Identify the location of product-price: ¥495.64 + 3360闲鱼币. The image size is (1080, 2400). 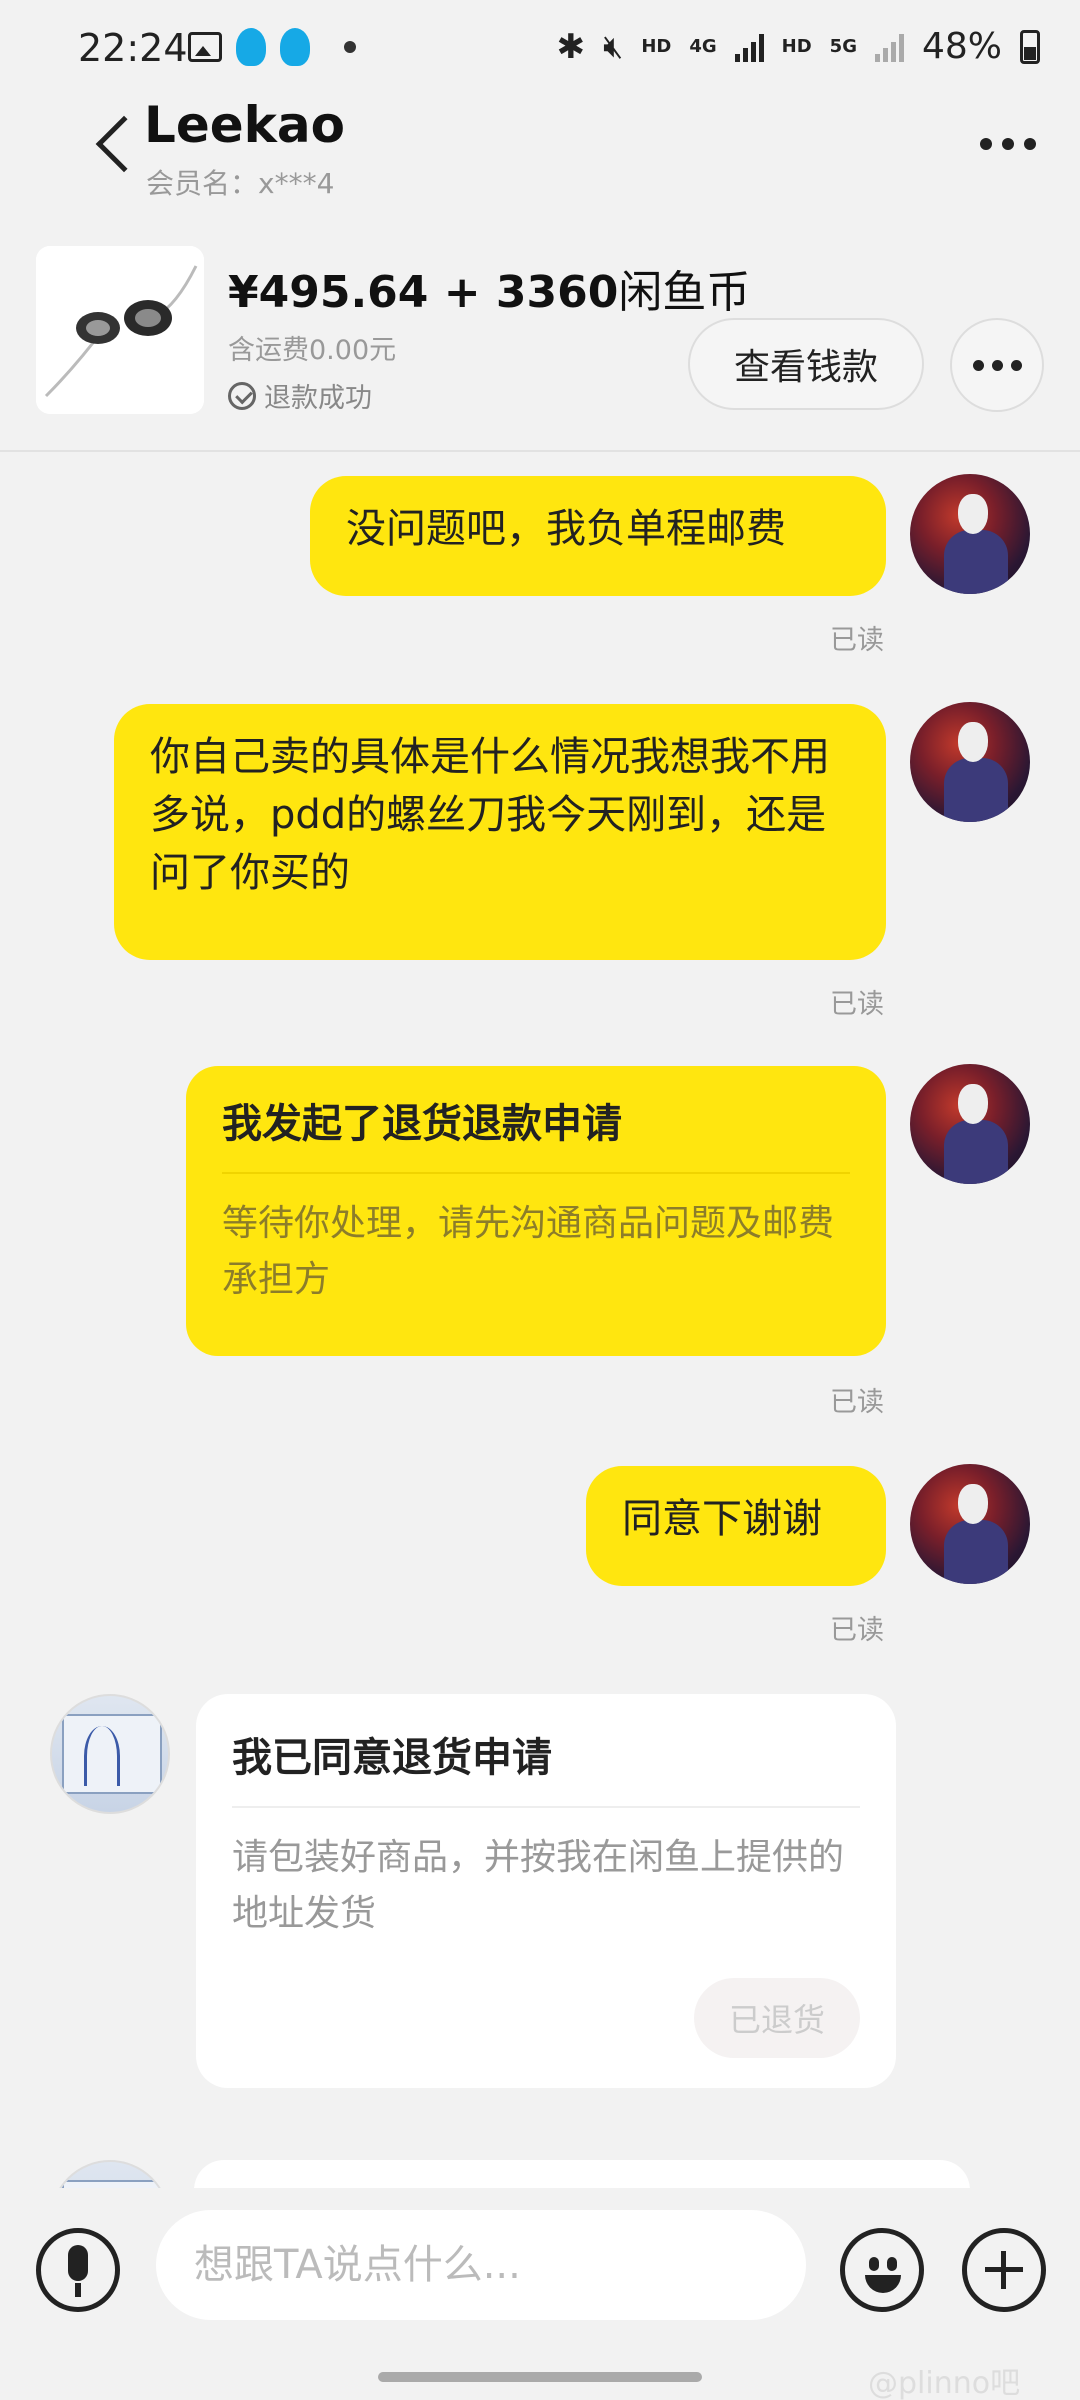
(489, 288).